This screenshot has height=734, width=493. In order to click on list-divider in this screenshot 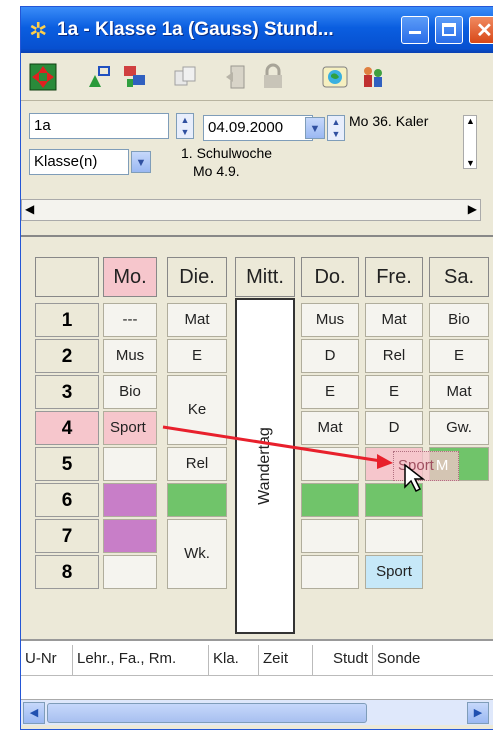, I will do `click(257, 675)`.